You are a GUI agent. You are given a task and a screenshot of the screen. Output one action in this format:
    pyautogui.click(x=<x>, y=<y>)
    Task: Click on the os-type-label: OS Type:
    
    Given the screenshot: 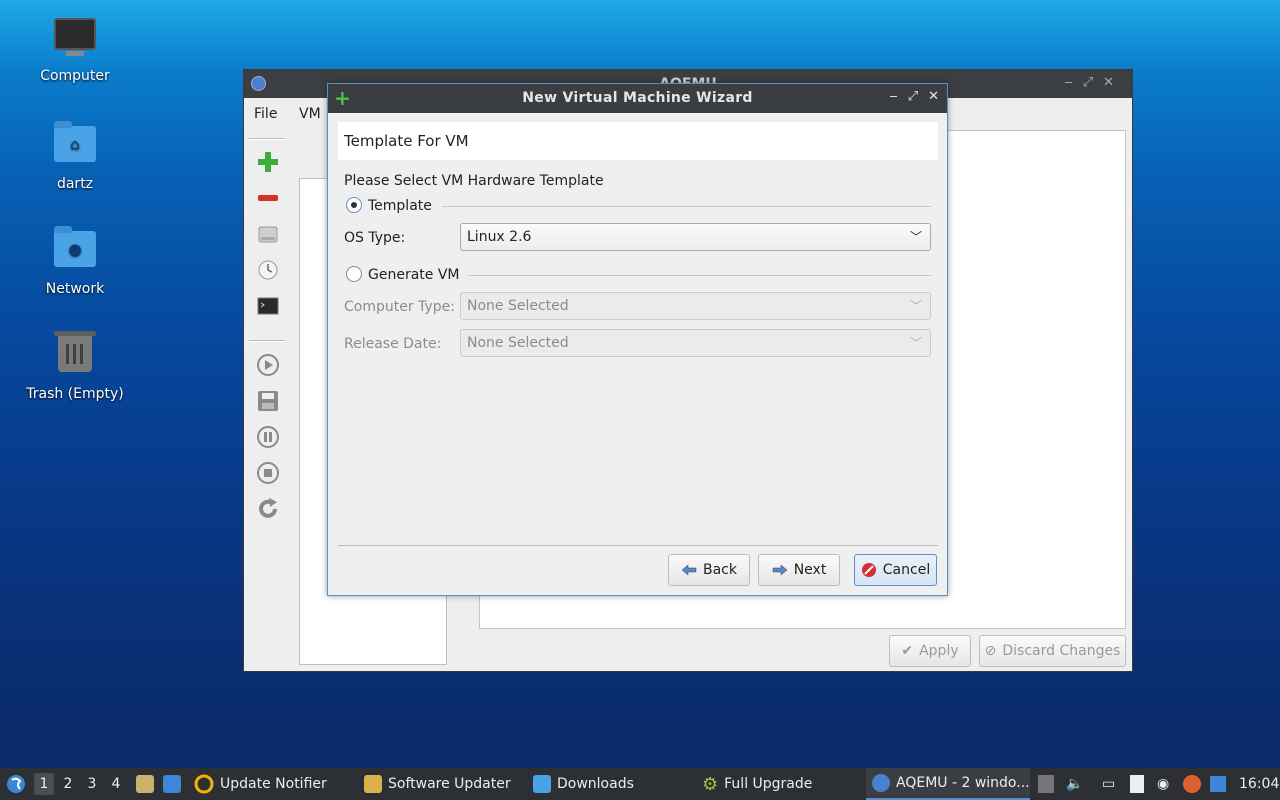 What is the action you would take?
    pyautogui.click(x=375, y=238)
    